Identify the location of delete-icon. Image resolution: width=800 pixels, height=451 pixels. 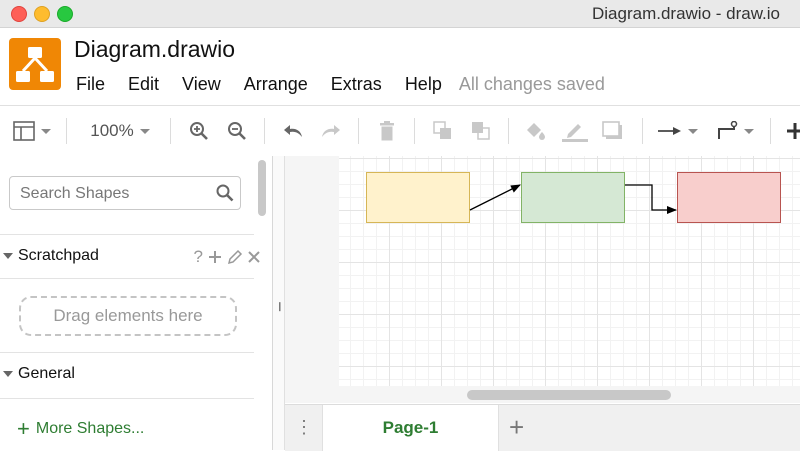
(387, 131).